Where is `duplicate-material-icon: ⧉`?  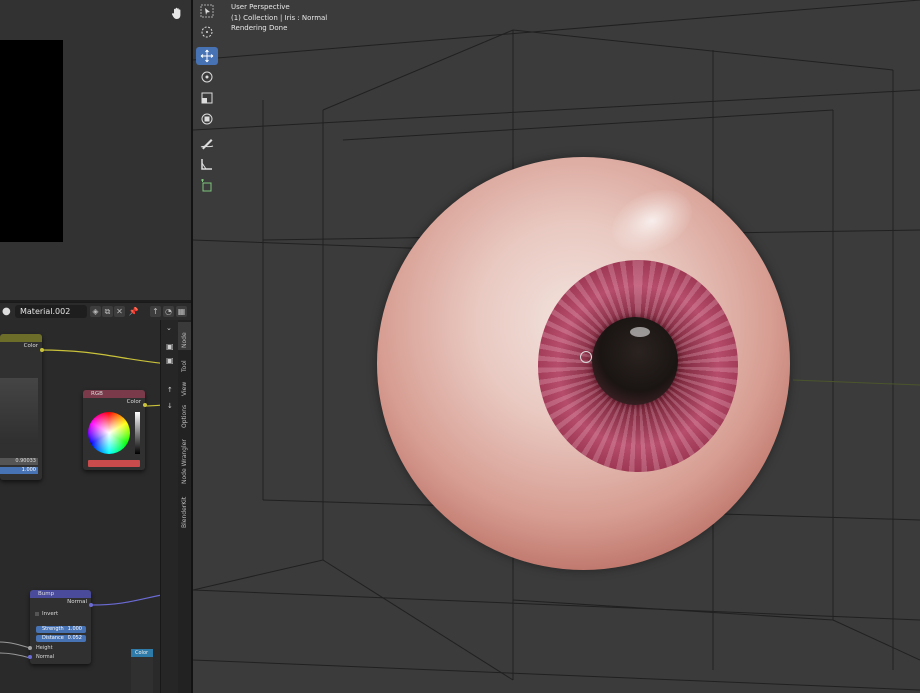 duplicate-material-icon: ⧉ is located at coordinates (107, 311).